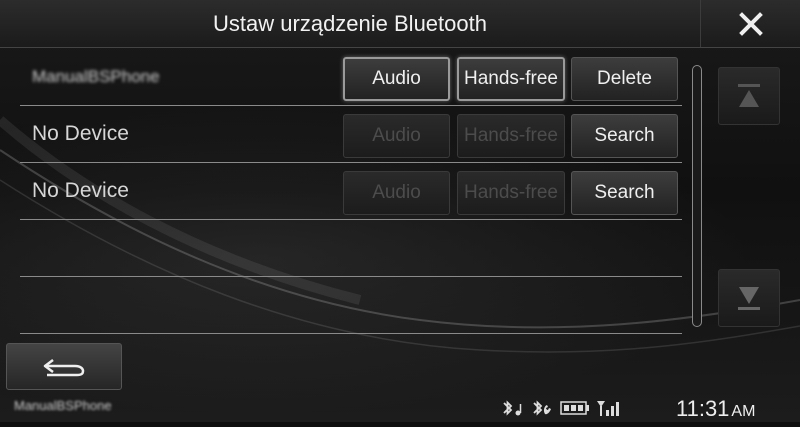 The height and width of the screenshot is (427, 800). I want to click on scroll-bottom-icon, so click(749, 298).